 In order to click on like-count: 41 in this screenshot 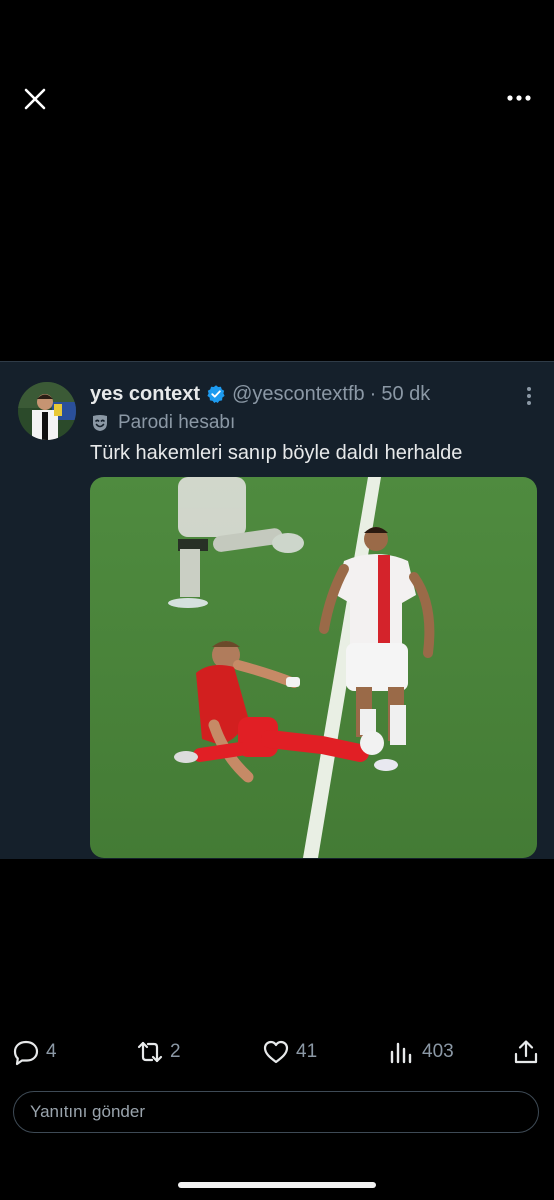, I will do `click(307, 1051)`.